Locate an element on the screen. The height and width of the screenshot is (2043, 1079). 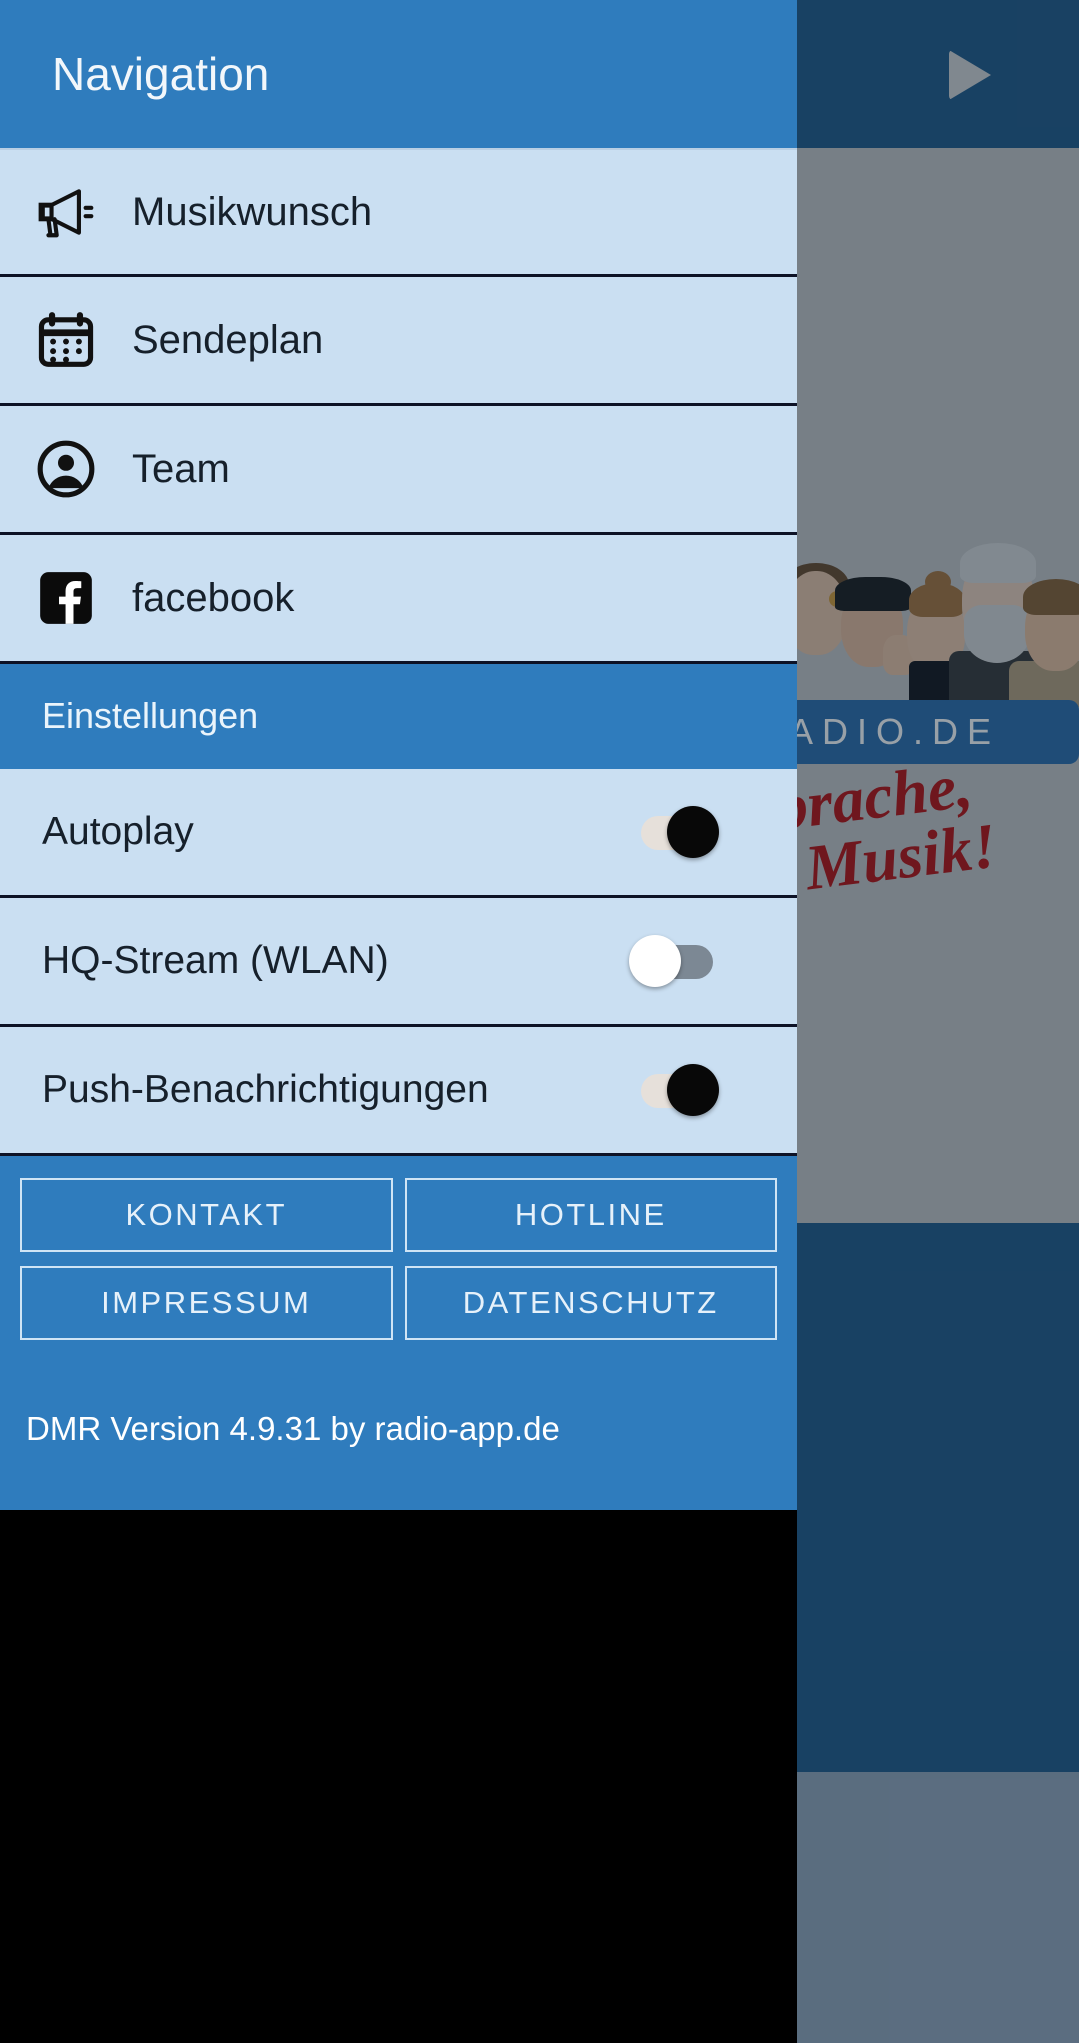
facebook-icon is located at coordinates (66, 598).